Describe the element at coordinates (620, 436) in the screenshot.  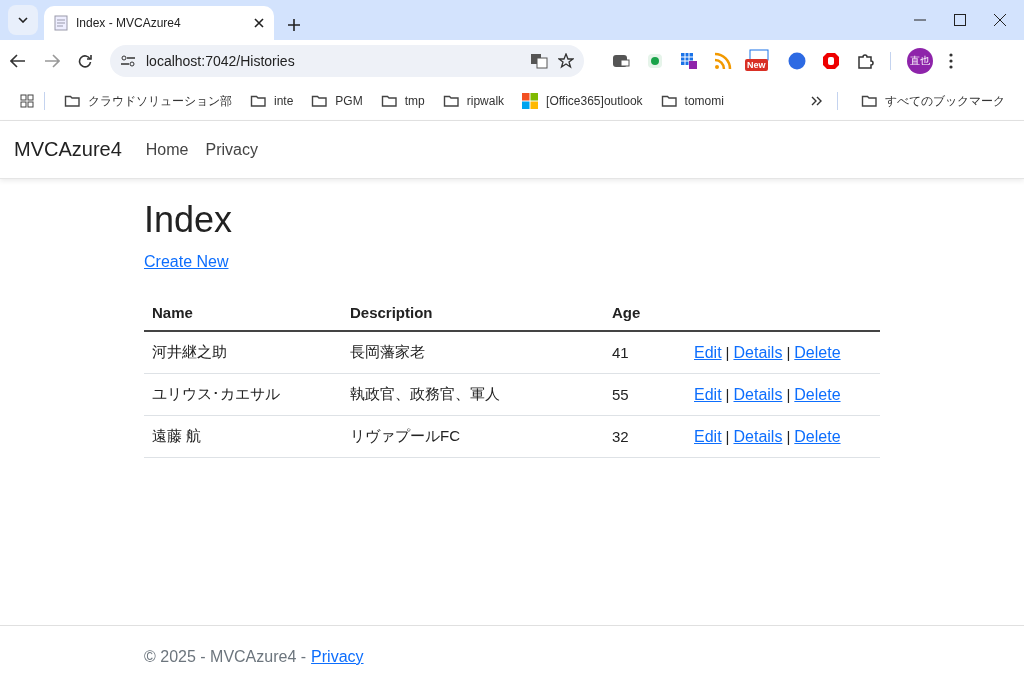
I see `table-cell: 32` at that location.